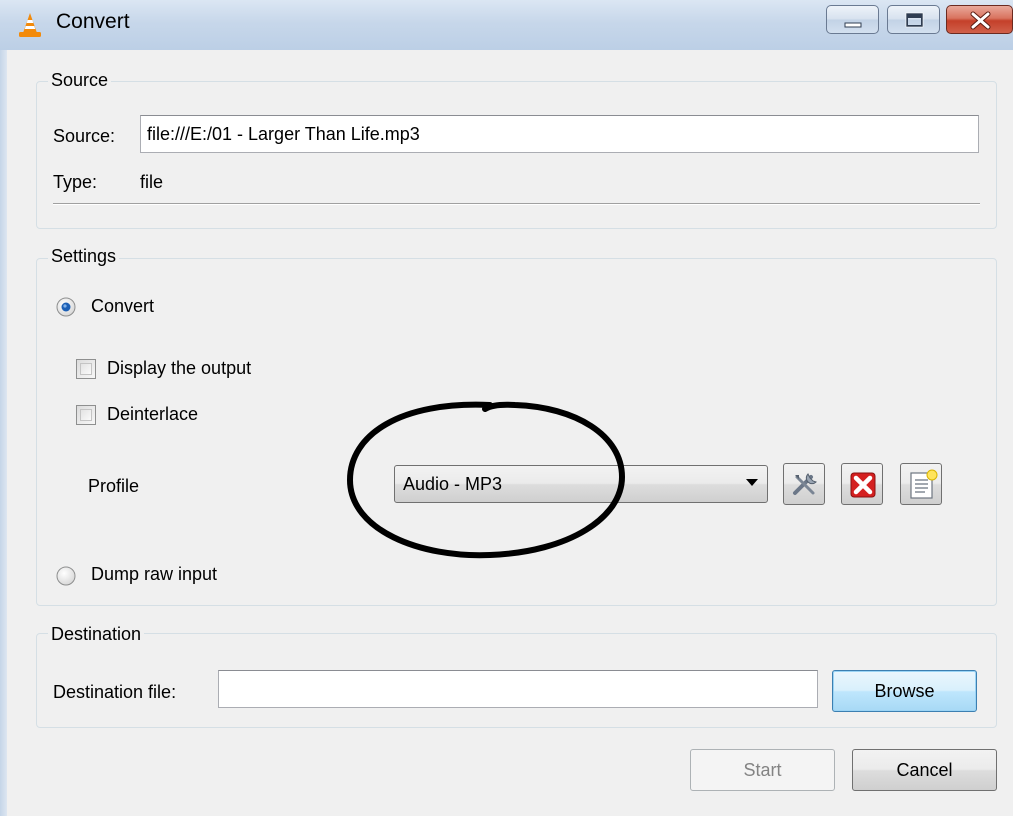 Image resolution: width=1013 pixels, height=816 pixels. Describe the element at coordinates (852, 19) in the screenshot. I see `minimize-button` at that location.